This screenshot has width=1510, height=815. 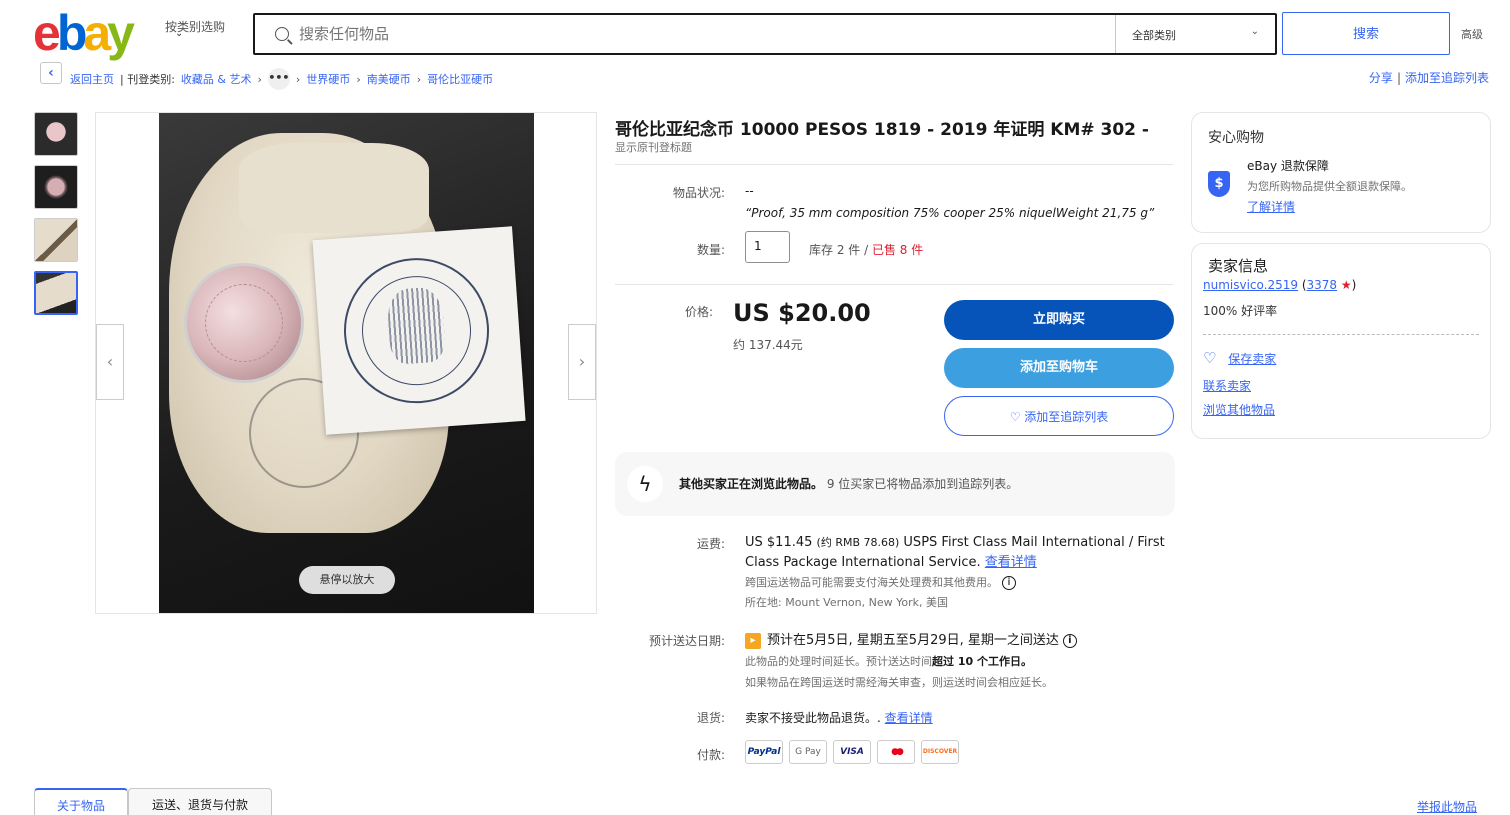 I want to click on add-to-watchlist-button: ♡ 添加至追踪列表, so click(x=1059, y=416).